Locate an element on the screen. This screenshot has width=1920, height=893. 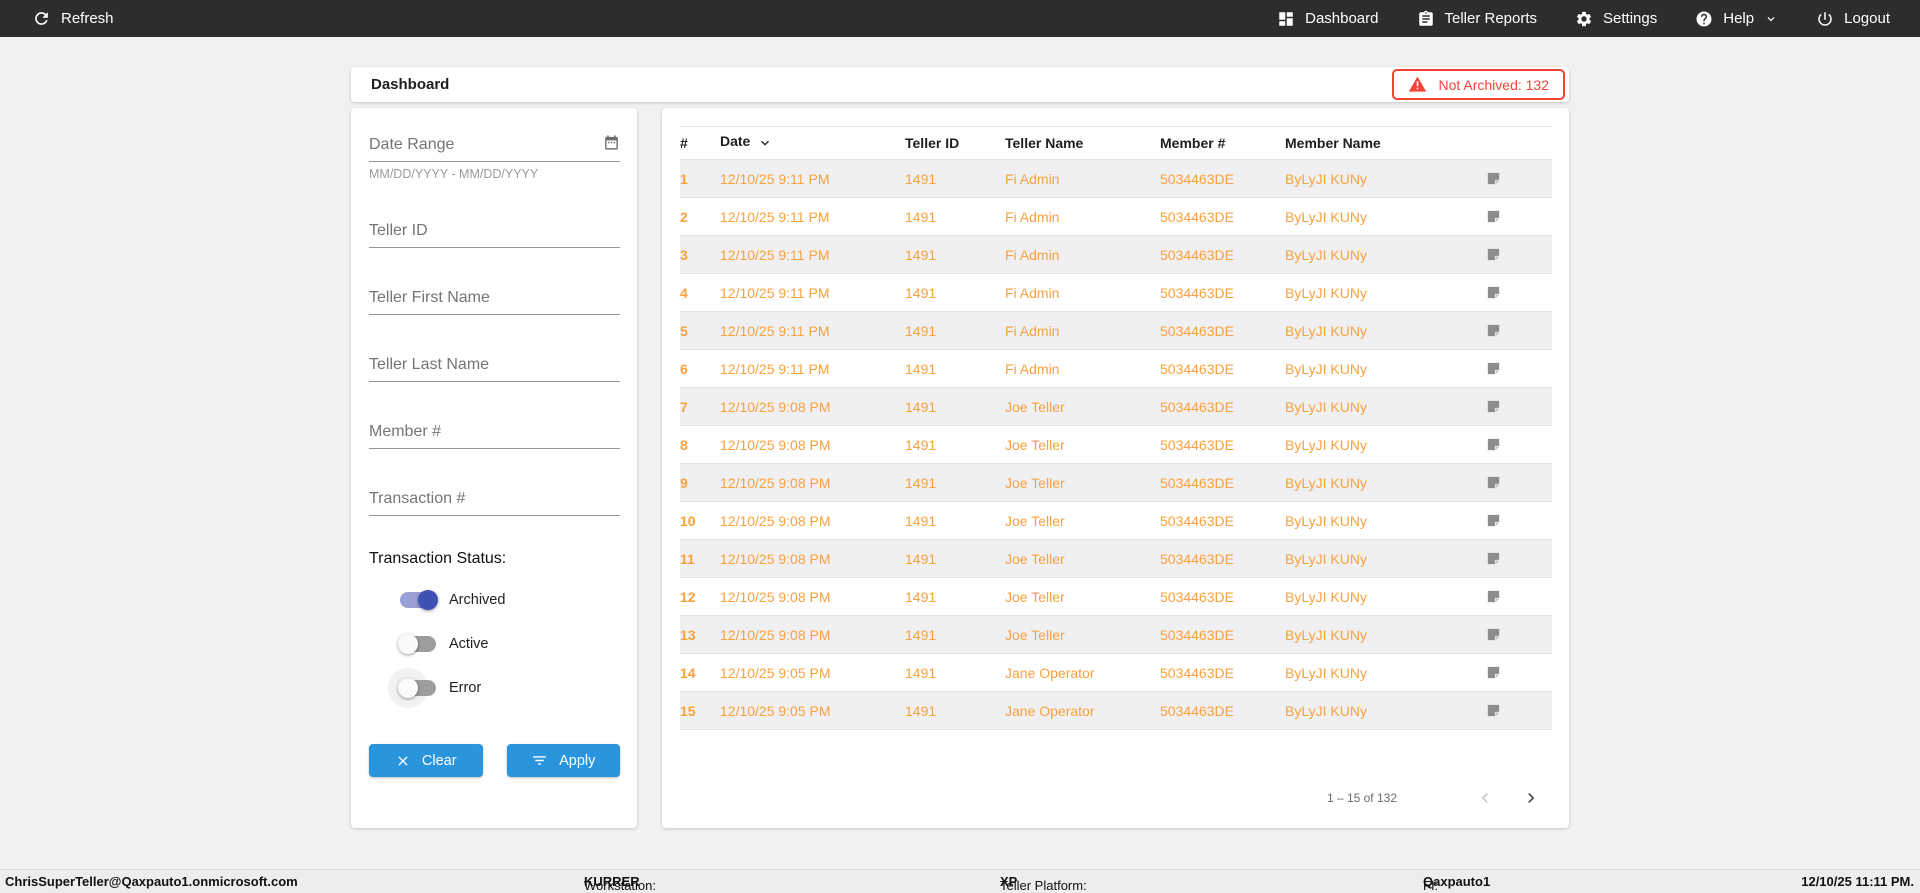
previous-page-button is located at coordinates (1485, 798).